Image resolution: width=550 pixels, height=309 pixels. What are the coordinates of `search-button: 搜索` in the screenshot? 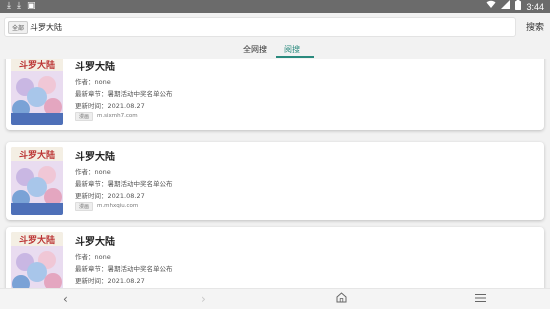 It's located at (535, 26).